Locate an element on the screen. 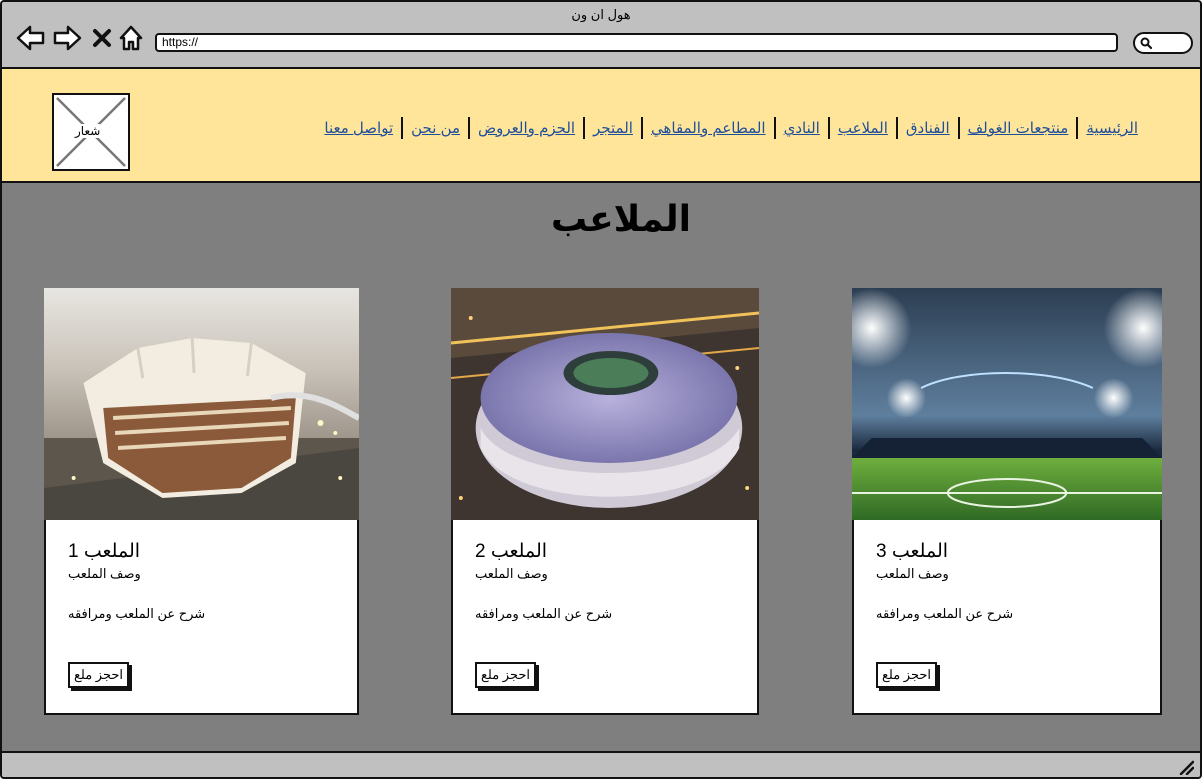  nav-item-stadiums: الملاعب is located at coordinates (863, 128).